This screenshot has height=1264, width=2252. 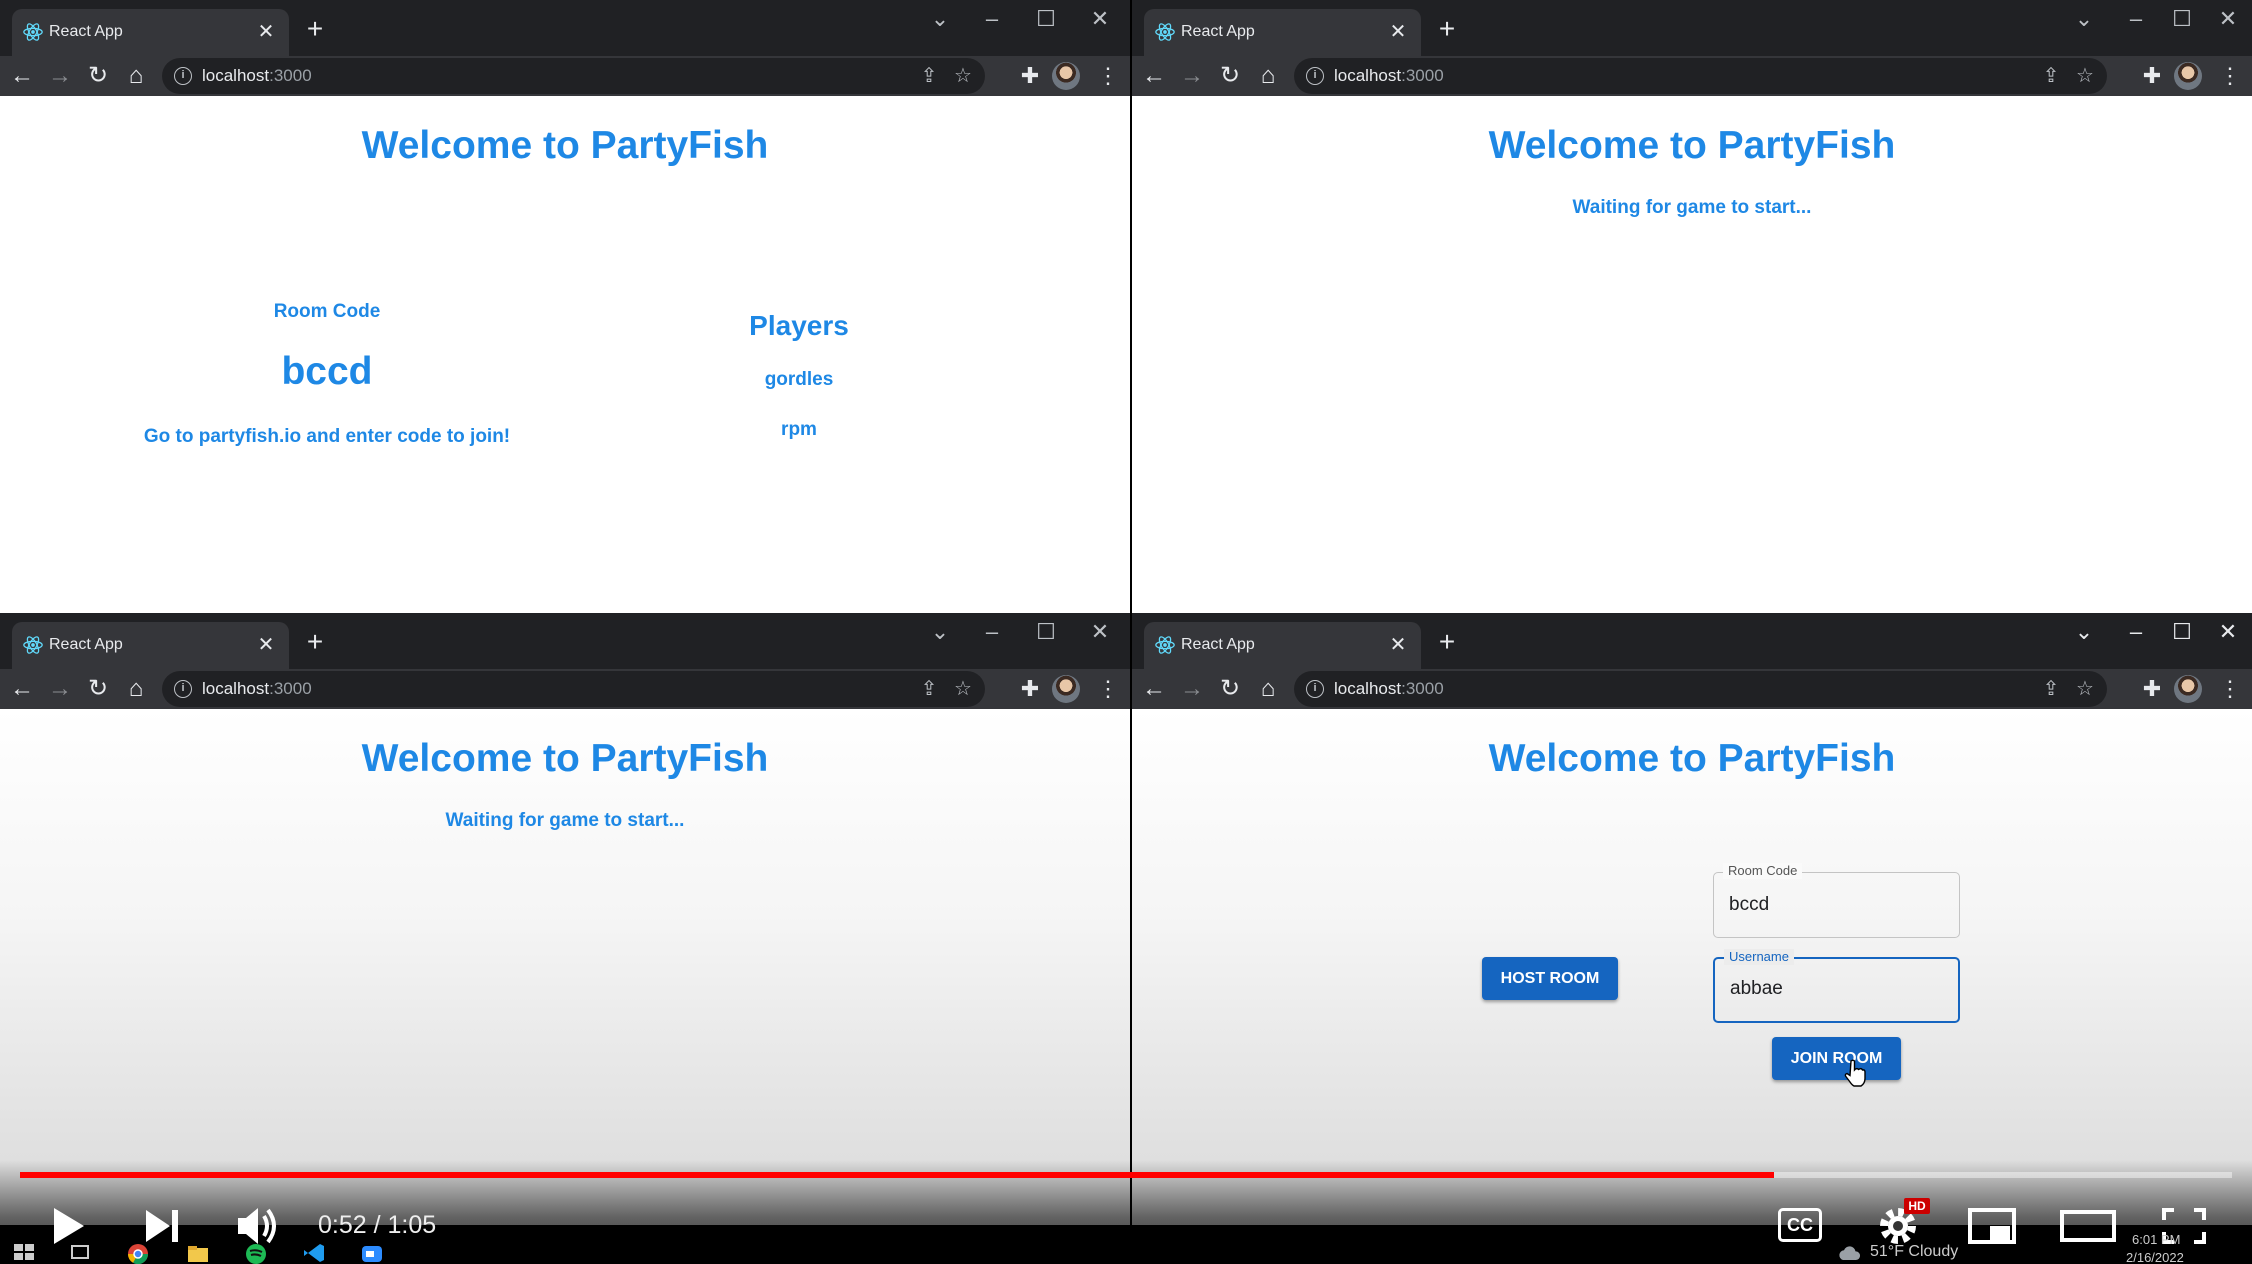 What do you see at coordinates (1855, 1073) in the screenshot?
I see `hand-cursor-icon` at bounding box center [1855, 1073].